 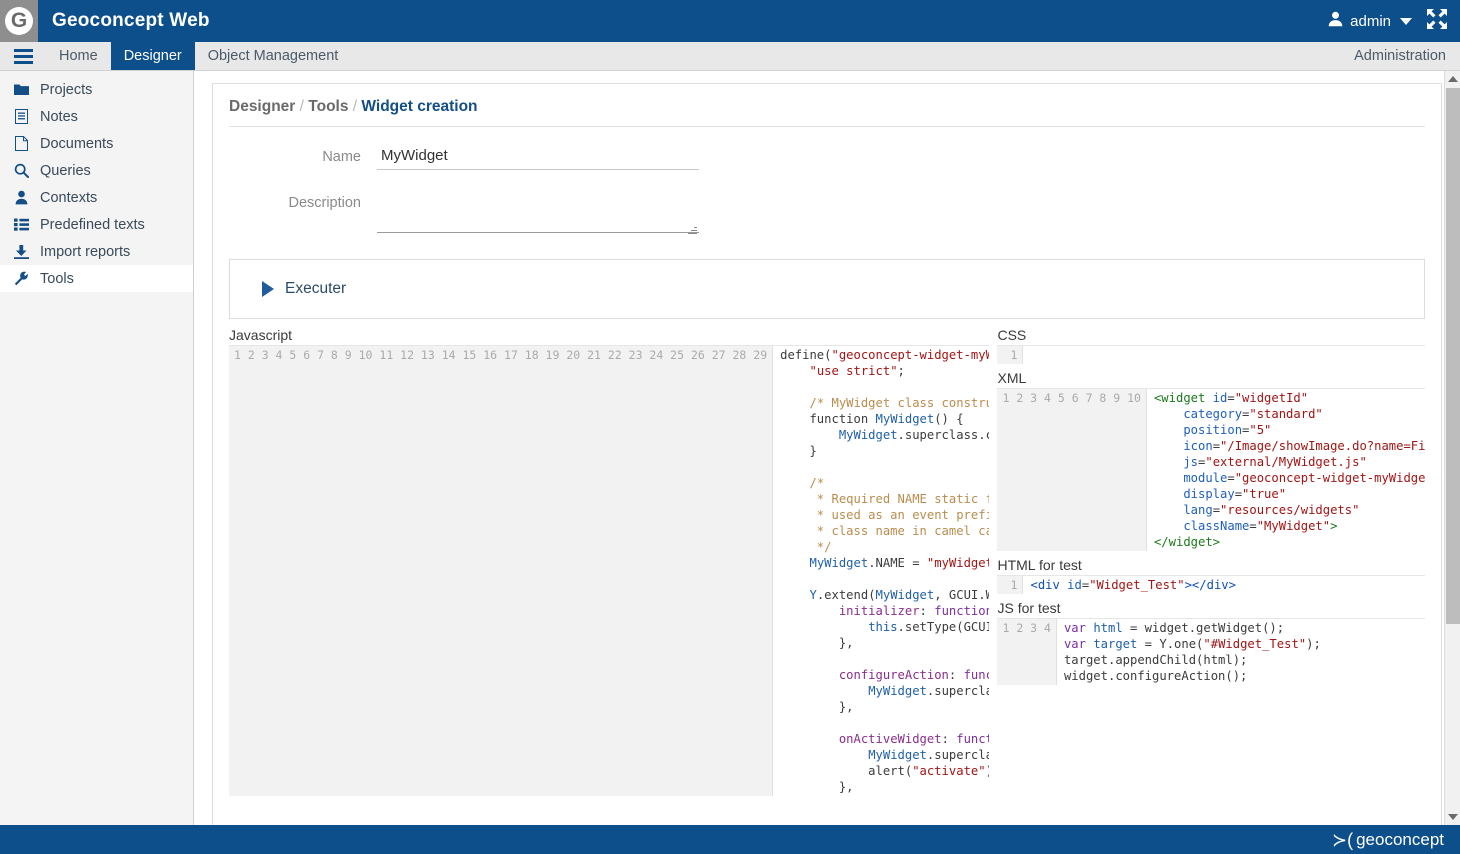 I want to click on executer-button: Executer, so click(x=304, y=289).